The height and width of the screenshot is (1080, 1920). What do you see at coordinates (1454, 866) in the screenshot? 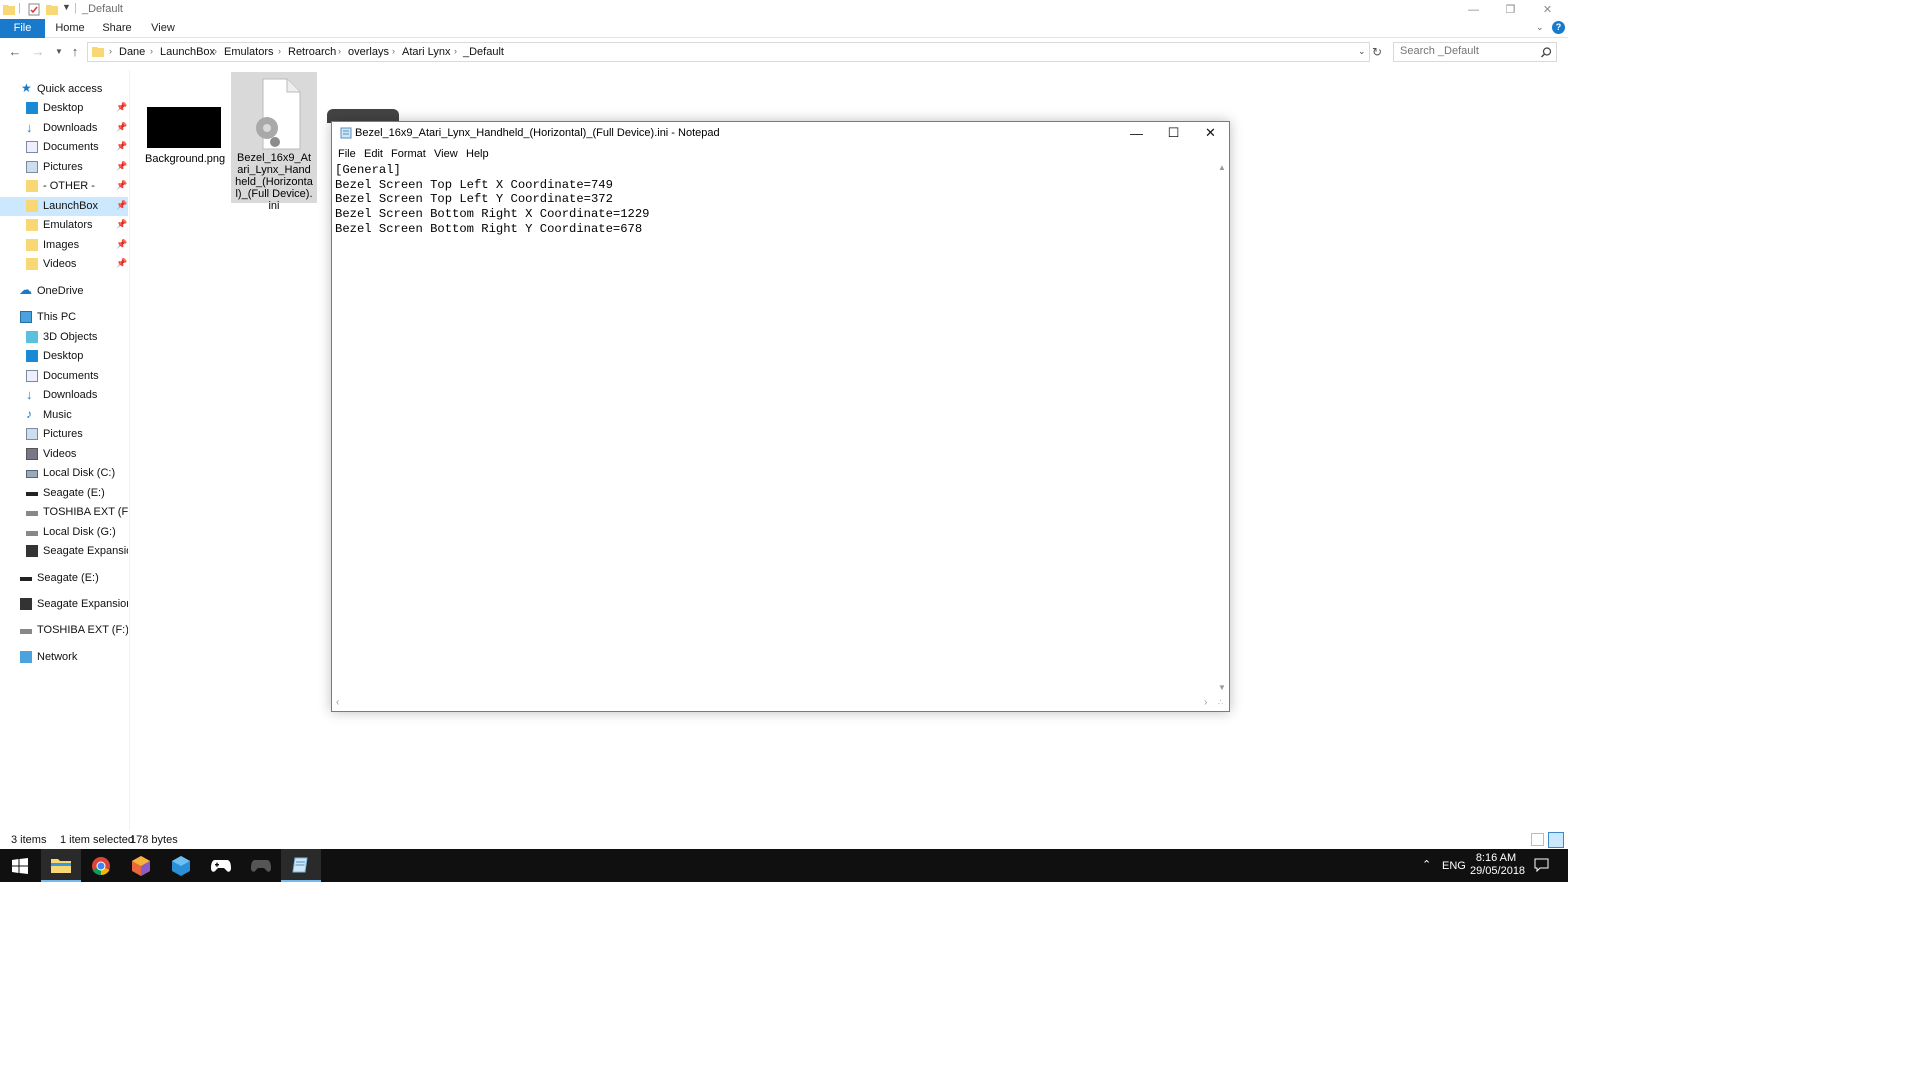
I see `input-language: ENG` at bounding box center [1454, 866].